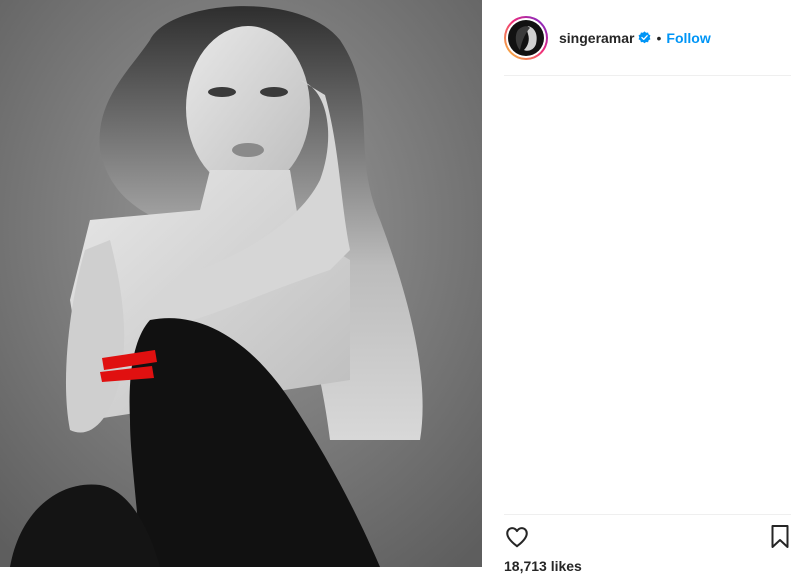 The width and height of the screenshot is (811, 574). I want to click on post-header: singeramar • Follow, so click(647, 38).